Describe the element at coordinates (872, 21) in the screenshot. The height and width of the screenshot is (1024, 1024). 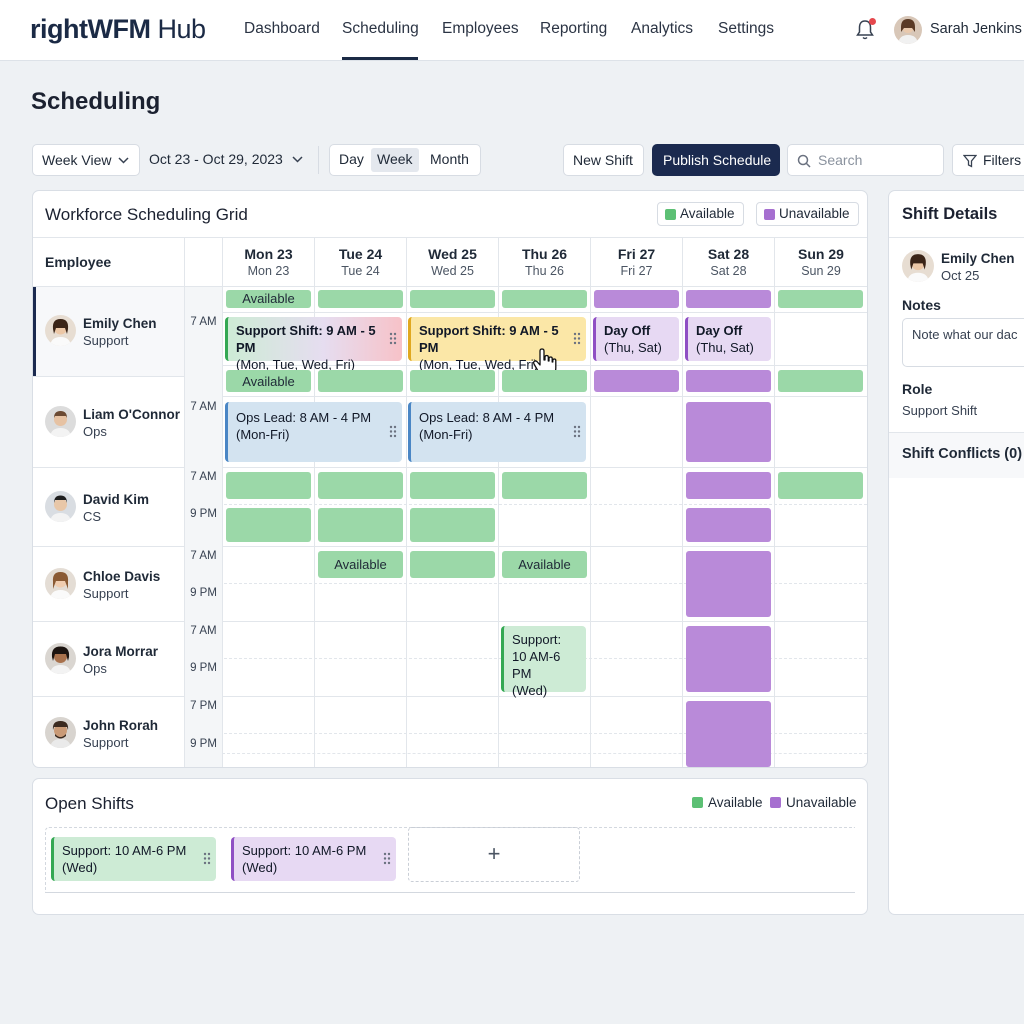
I see `notification-dot` at that location.